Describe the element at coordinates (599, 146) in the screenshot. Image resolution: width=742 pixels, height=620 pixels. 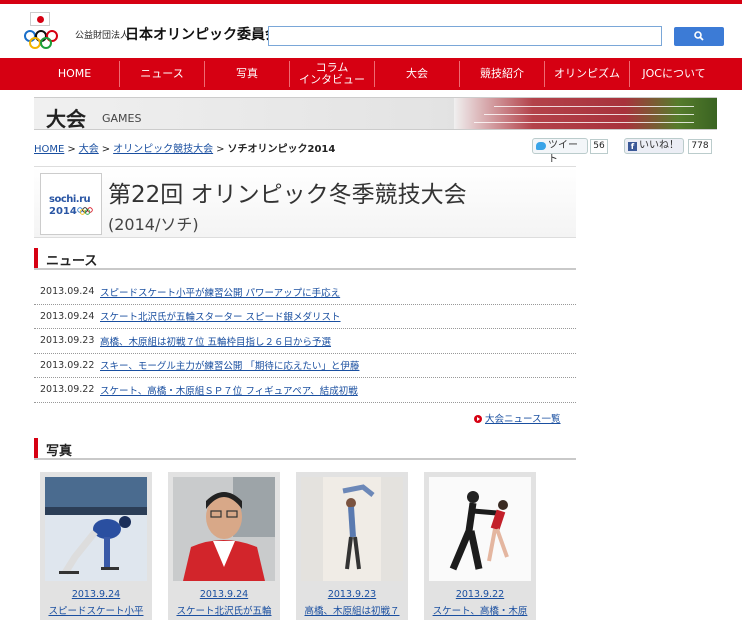
I see `tweet-count: 56` at that location.